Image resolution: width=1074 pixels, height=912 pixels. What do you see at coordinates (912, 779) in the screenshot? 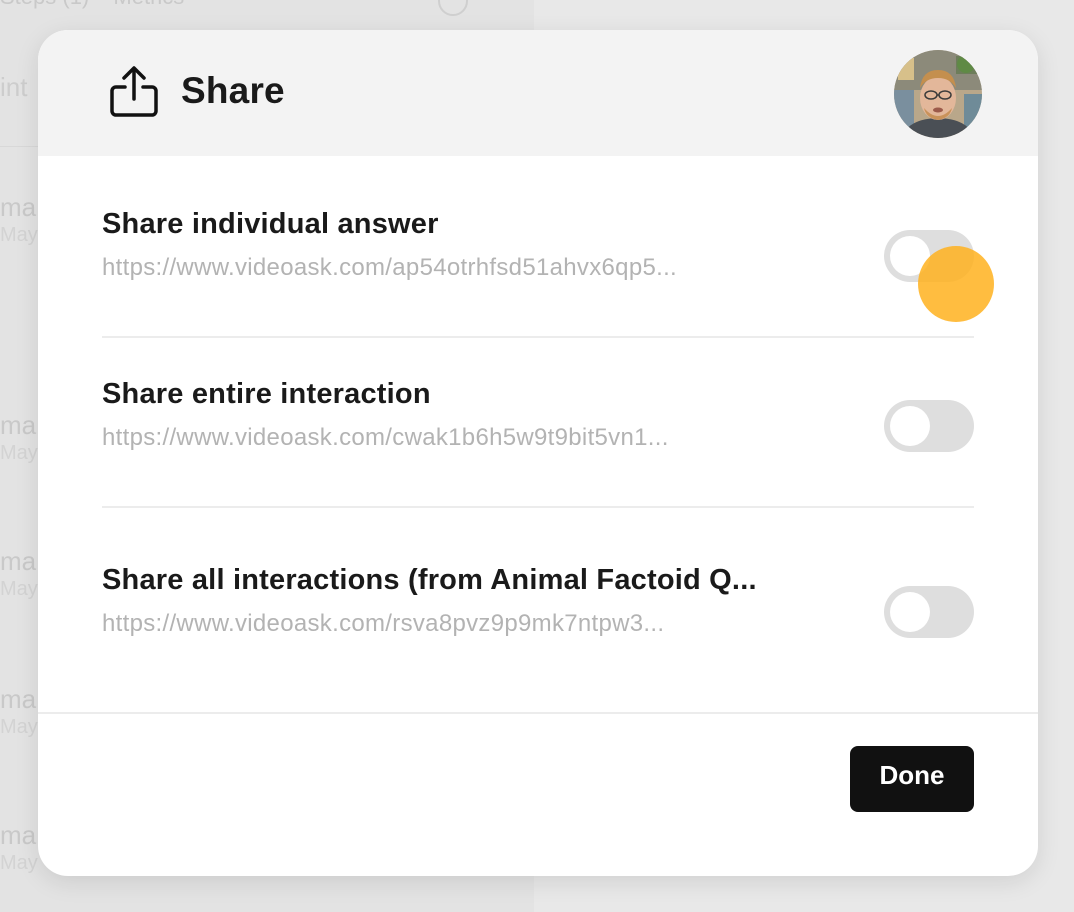
I see `done-button: Done` at bounding box center [912, 779].